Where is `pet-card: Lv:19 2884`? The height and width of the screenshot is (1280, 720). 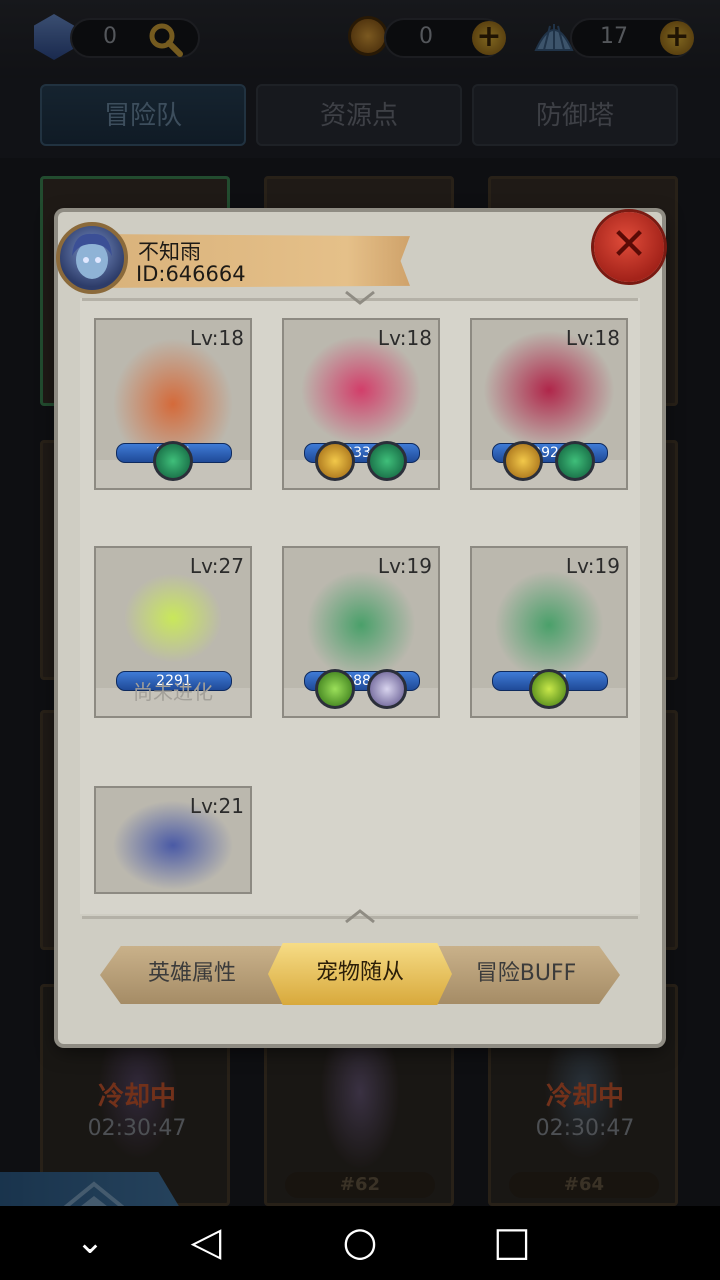
pet-card: Lv:19 2884 is located at coordinates (361, 632).